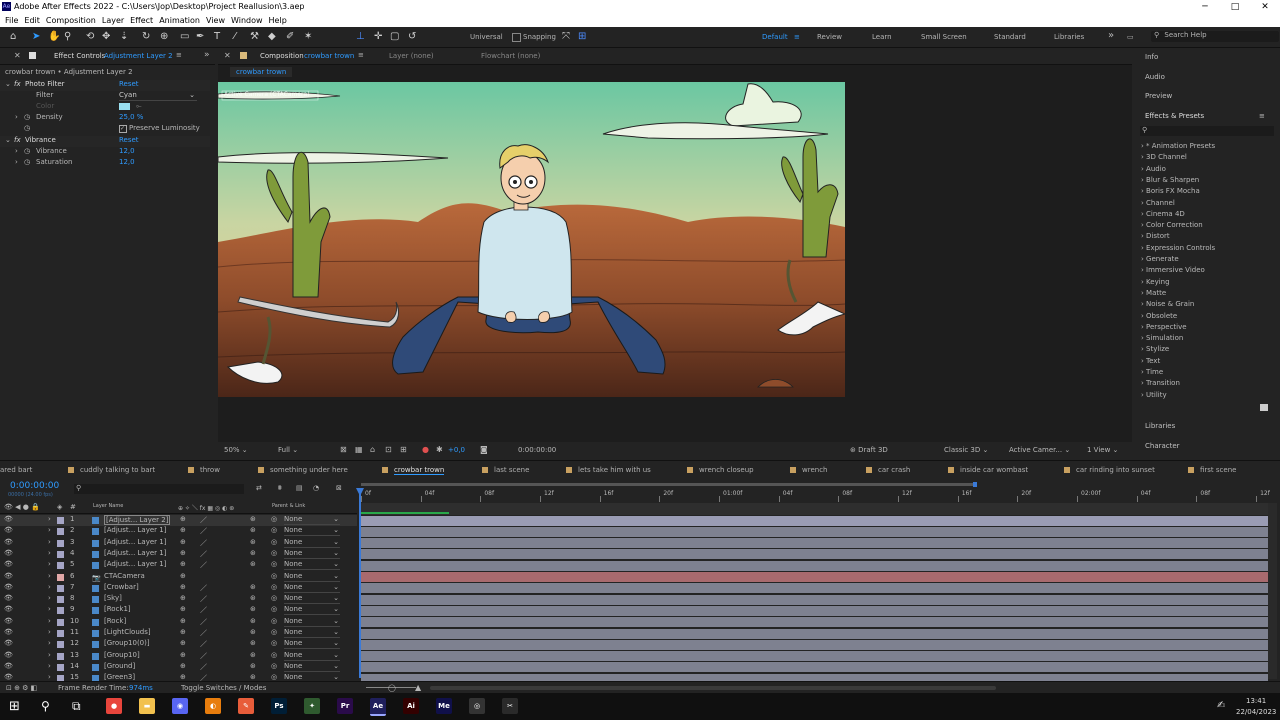  What do you see at coordinates (115, 621) in the screenshot?
I see `layer-name: [Rock]` at bounding box center [115, 621].